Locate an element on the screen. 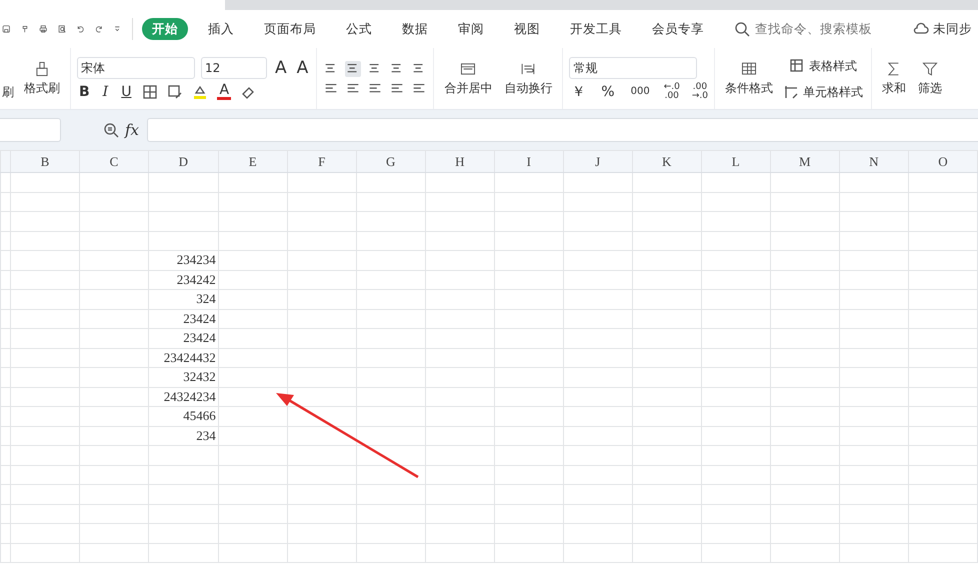 The height and width of the screenshot is (564, 978). decrease-decimal-button: .00 →.0 is located at coordinates (700, 91).